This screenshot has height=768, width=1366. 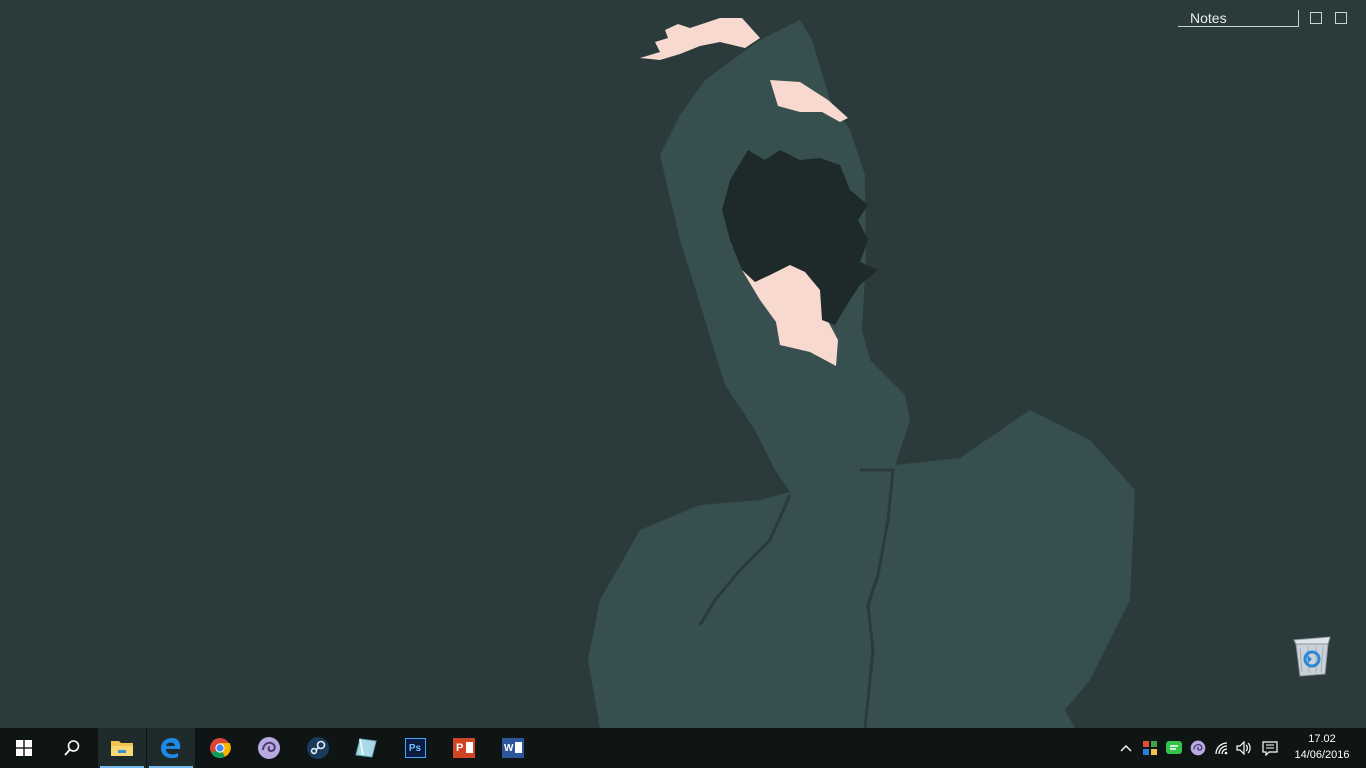 I want to click on tray-app-grid, so click(x=1150, y=748).